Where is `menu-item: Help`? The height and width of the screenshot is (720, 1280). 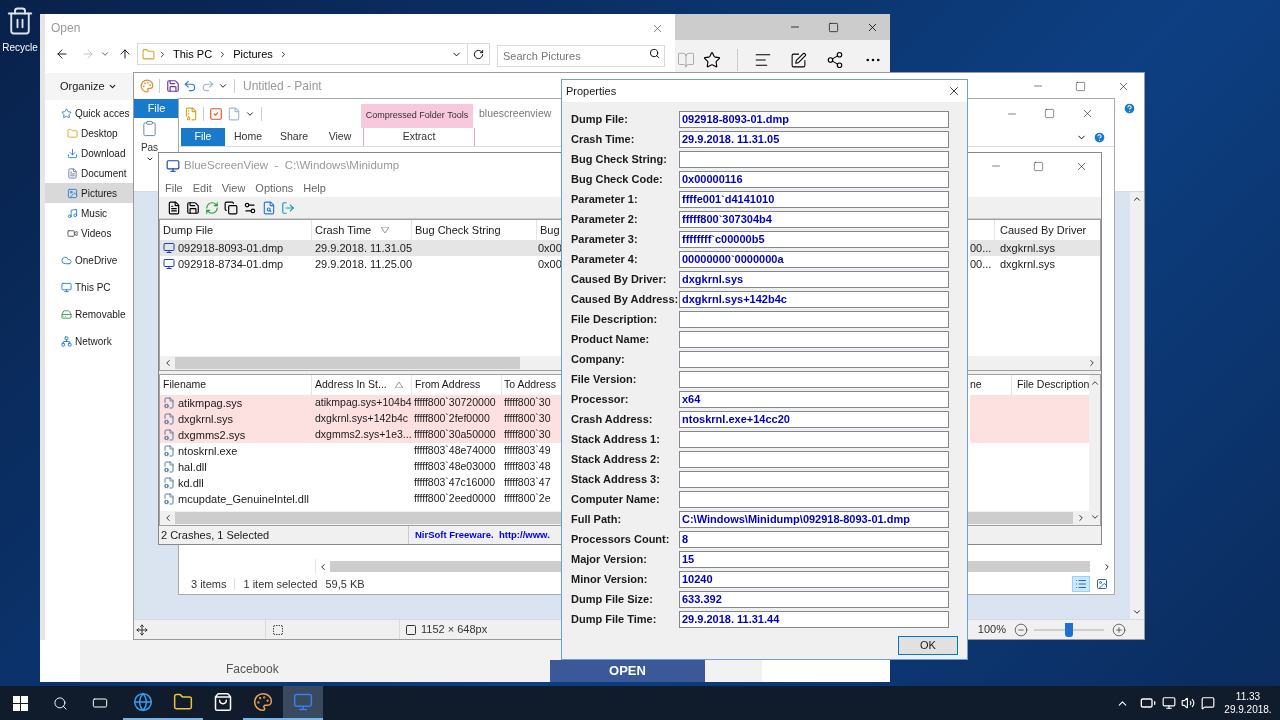
menu-item: Help is located at coordinates (314, 188).